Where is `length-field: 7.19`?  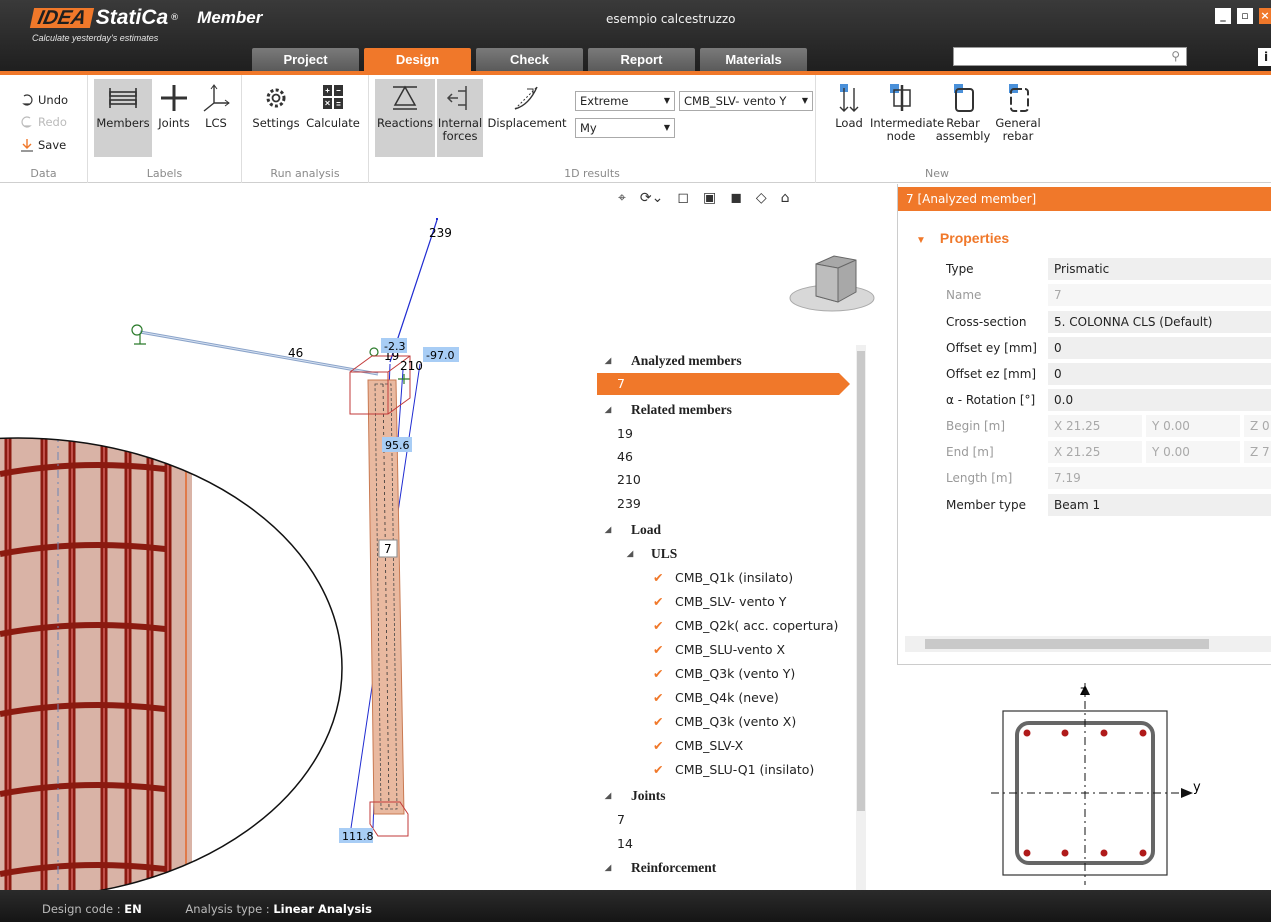
length-field: 7.19 is located at coordinates (1159, 478).